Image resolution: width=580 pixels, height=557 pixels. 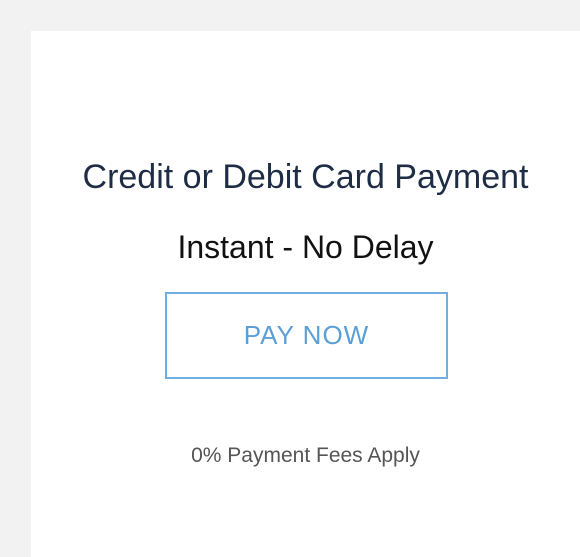 What do you see at coordinates (305, 177) in the screenshot?
I see `payment-method-title: Credit or Debit Card Payment` at bounding box center [305, 177].